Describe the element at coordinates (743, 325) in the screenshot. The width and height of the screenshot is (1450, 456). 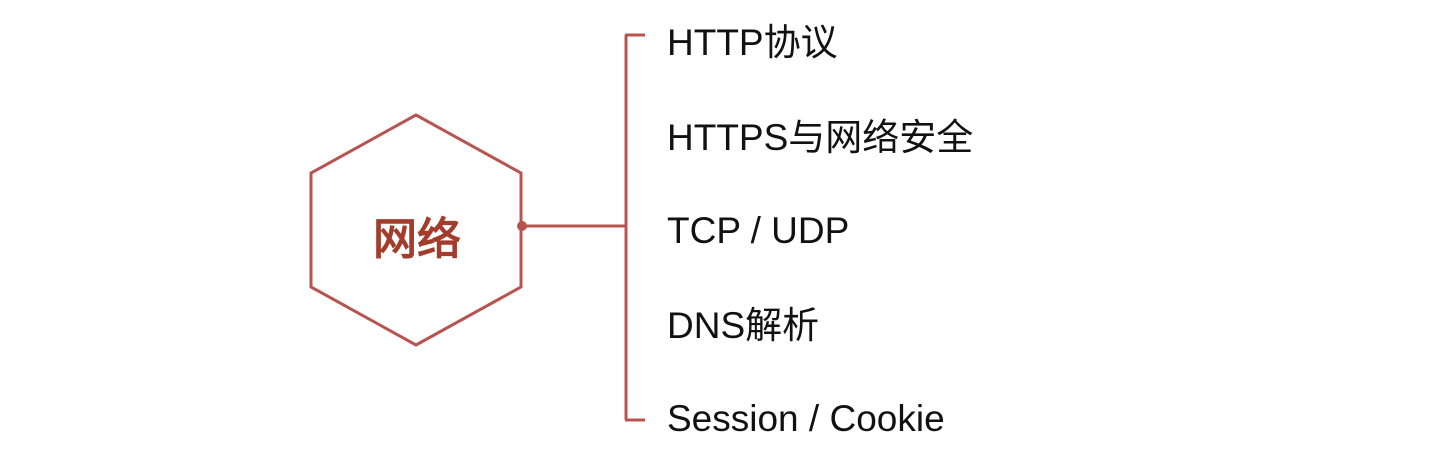
I see `branch-item-dns: DNS解析` at that location.